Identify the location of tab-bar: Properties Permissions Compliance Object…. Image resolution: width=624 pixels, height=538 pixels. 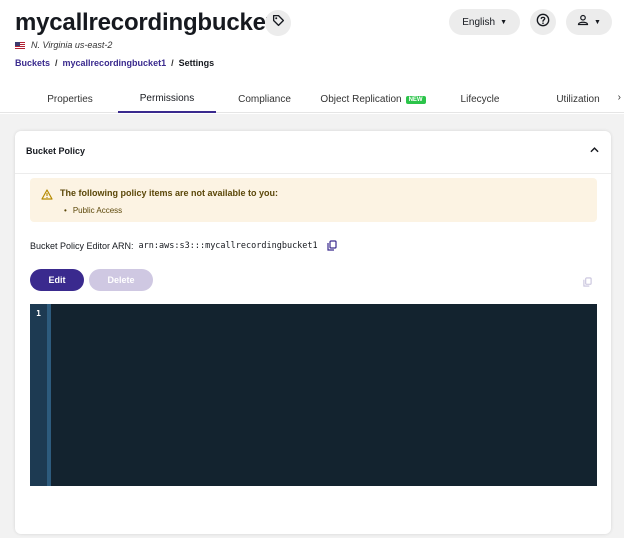
(312, 99).